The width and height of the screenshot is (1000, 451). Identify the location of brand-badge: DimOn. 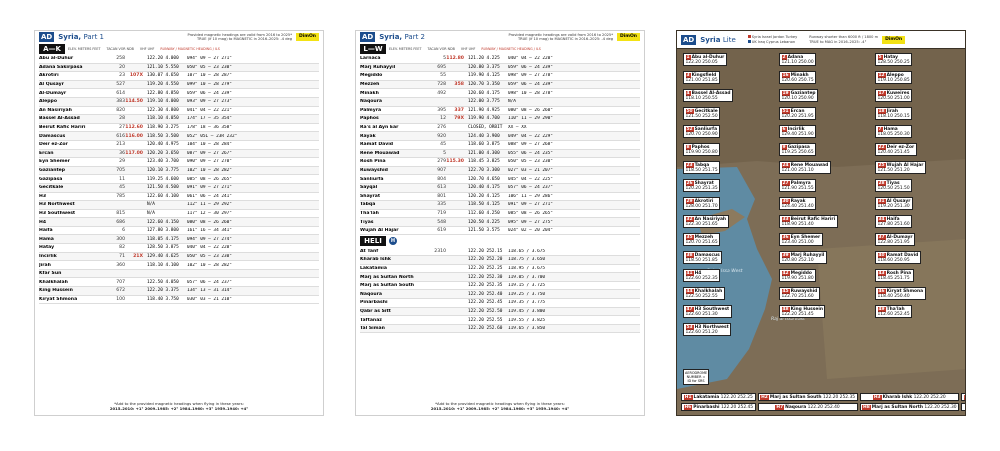
(307, 37).